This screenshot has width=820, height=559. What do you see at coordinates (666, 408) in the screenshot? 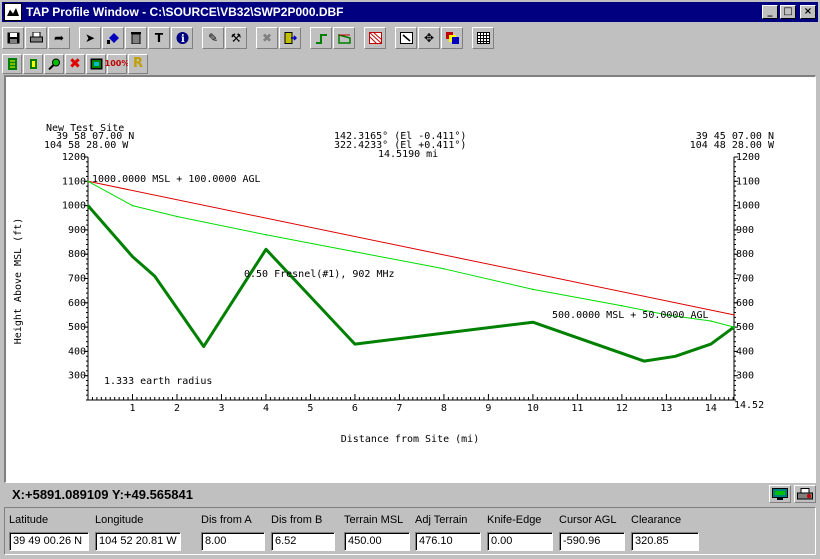
I see `x-tick-label: 13` at bounding box center [666, 408].